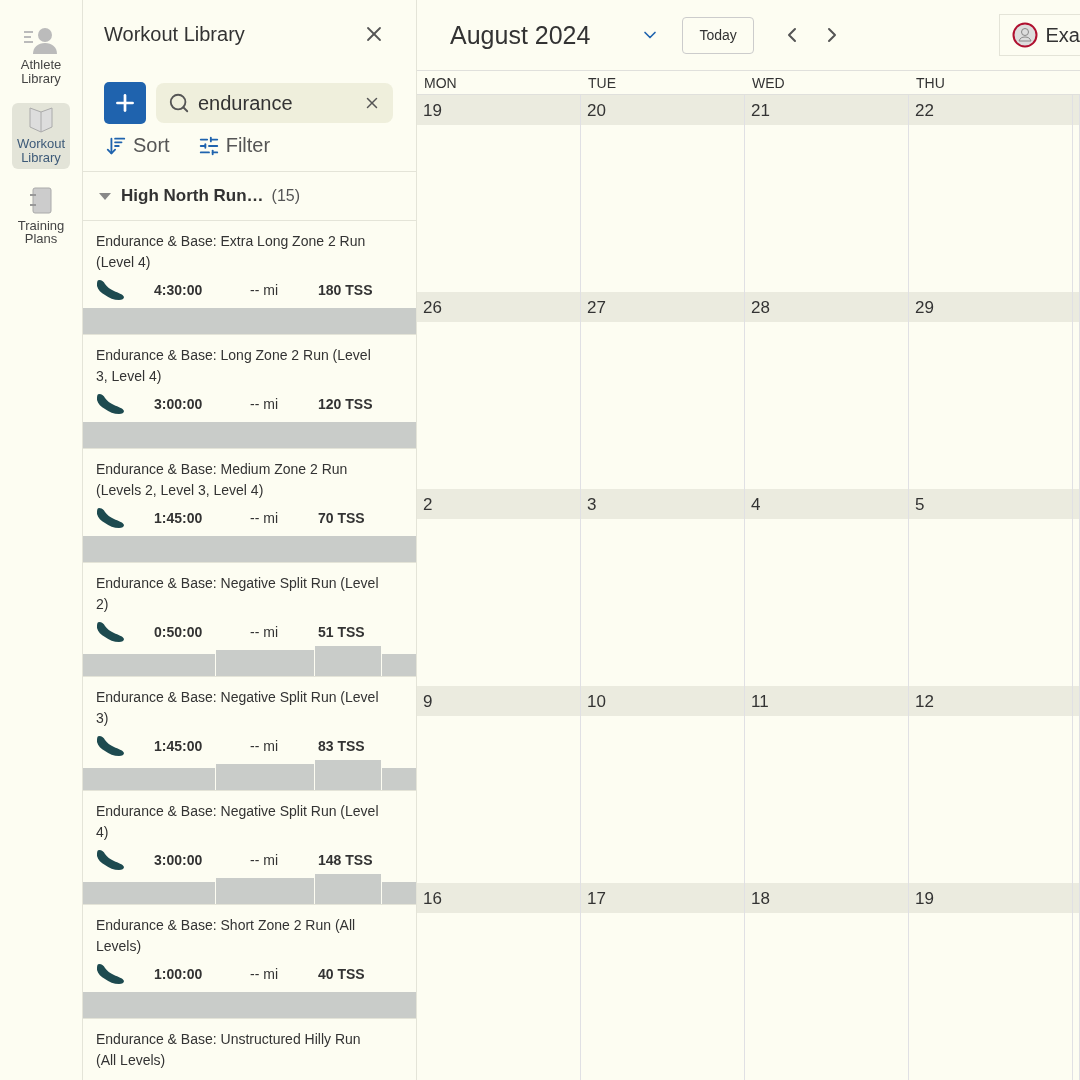 The height and width of the screenshot is (1080, 1080). Describe the element at coordinates (233, 366) in the screenshot. I see `workout-title: Endurance & Base: Long Zone 2 Run (Level 3, Level 4)` at that location.